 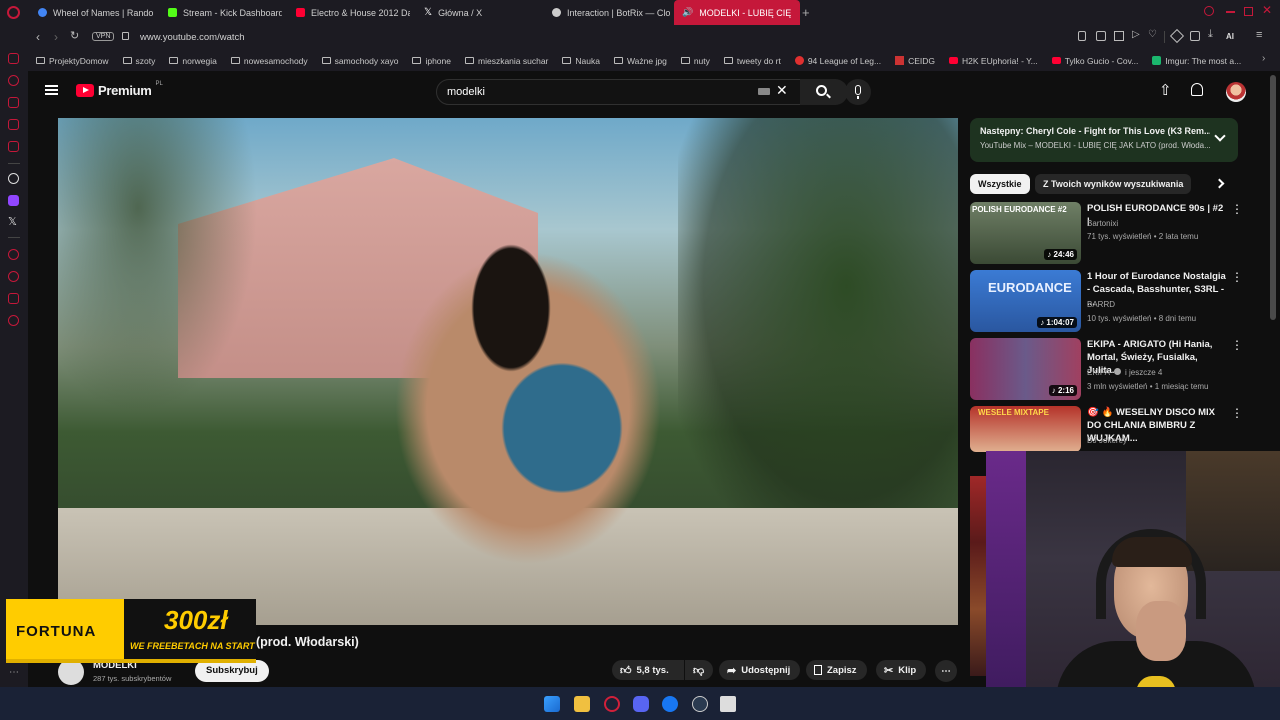 What do you see at coordinates (901, 670) in the screenshot?
I see `clip-button: ✂ Klip` at bounding box center [901, 670].